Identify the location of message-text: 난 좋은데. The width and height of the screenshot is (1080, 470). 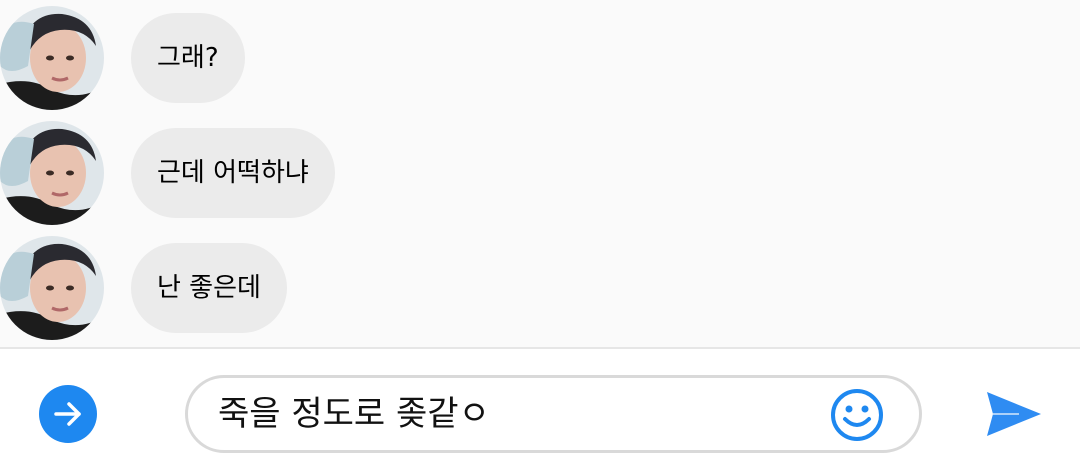
(209, 288).